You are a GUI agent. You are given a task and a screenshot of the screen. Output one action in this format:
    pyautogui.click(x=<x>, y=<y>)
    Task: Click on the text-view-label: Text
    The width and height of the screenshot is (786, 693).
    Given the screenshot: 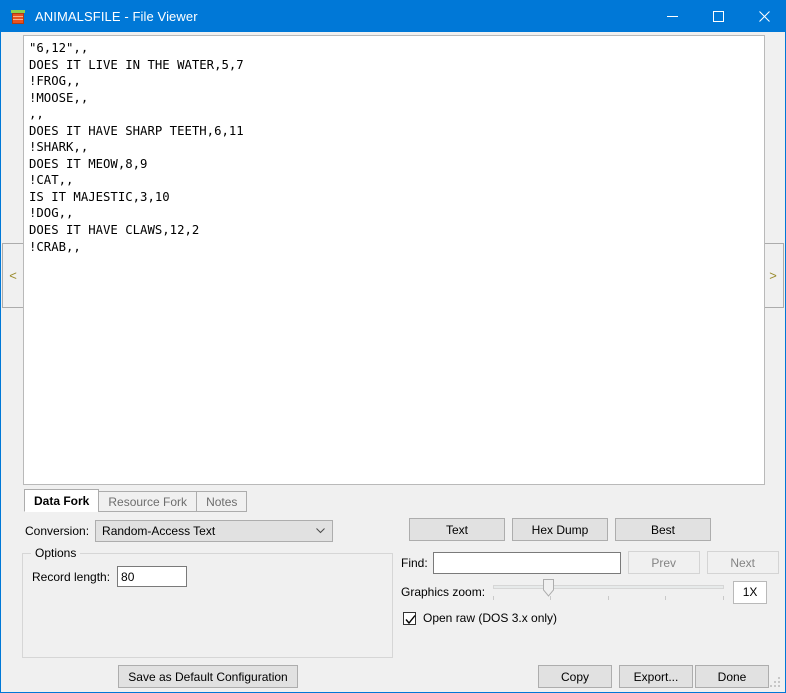 What is the action you would take?
    pyautogui.click(x=456, y=529)
    